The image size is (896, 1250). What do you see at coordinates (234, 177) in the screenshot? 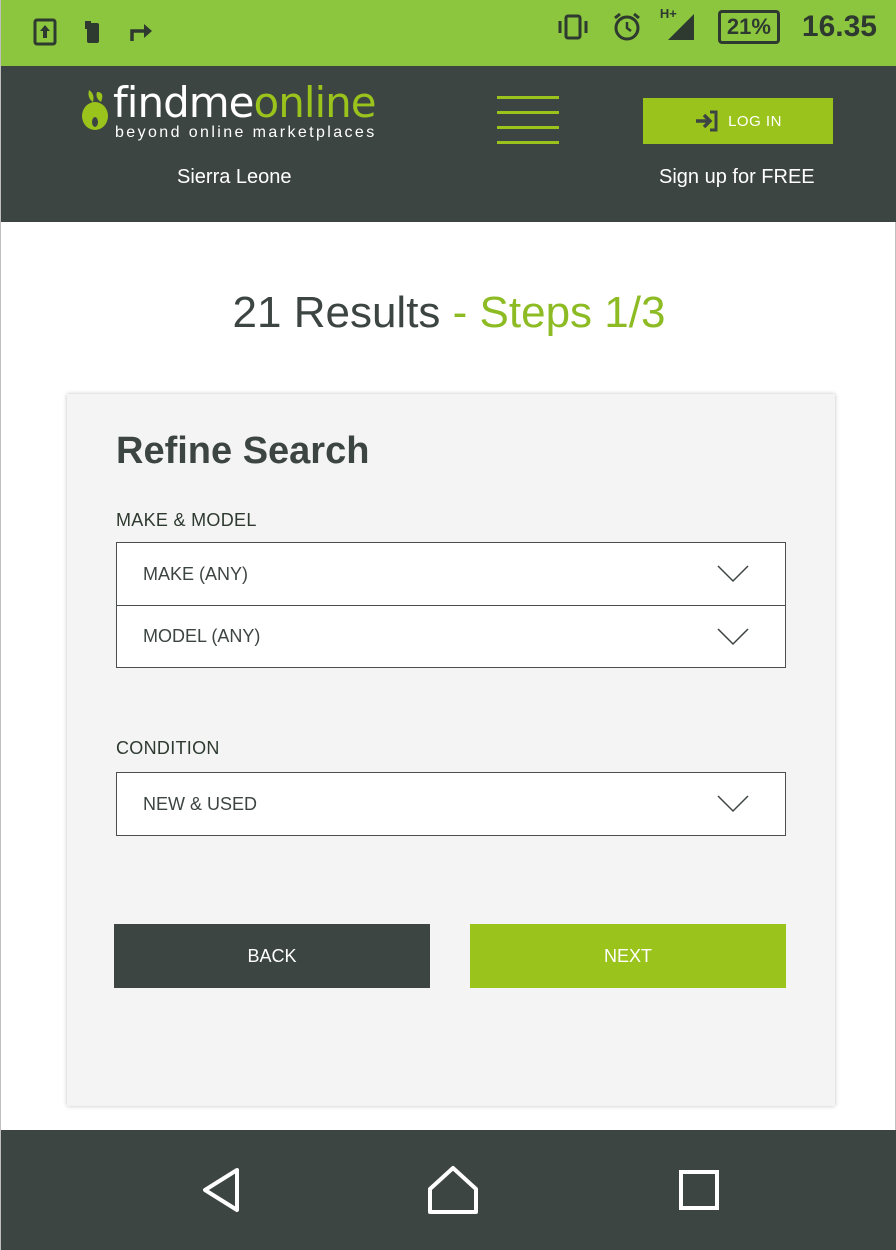
I see `country-selector: Sierra Leone` at bounding box center [234, 177].